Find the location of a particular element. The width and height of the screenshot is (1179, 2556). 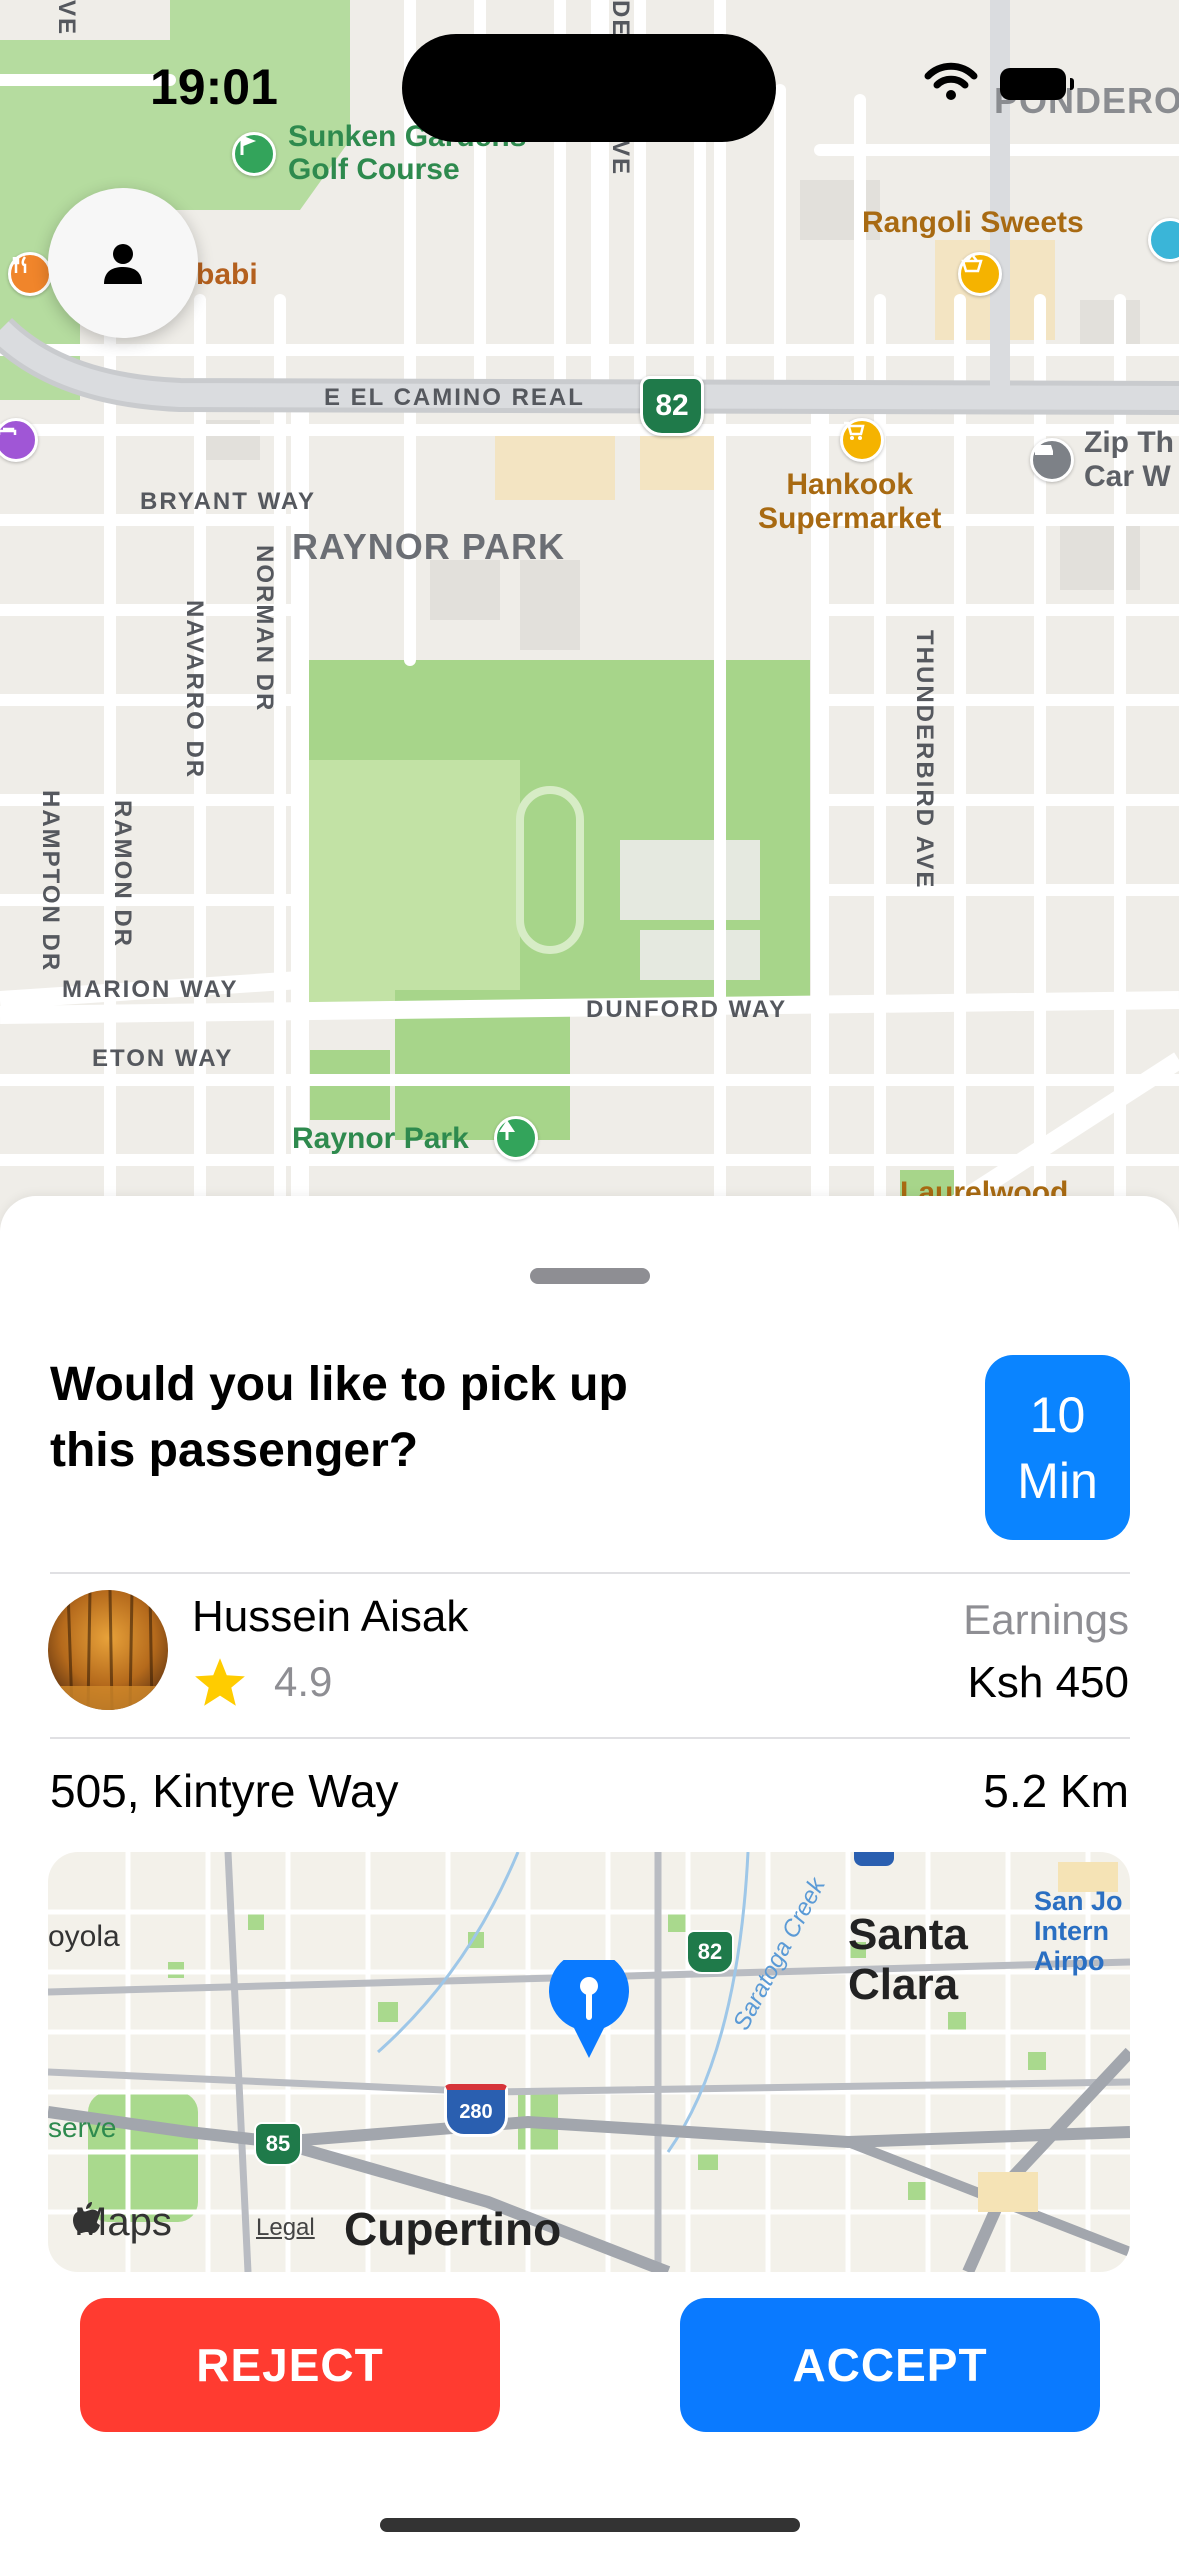

trip-distance: 5.2 Km is located at coordinates (1056, 1791).